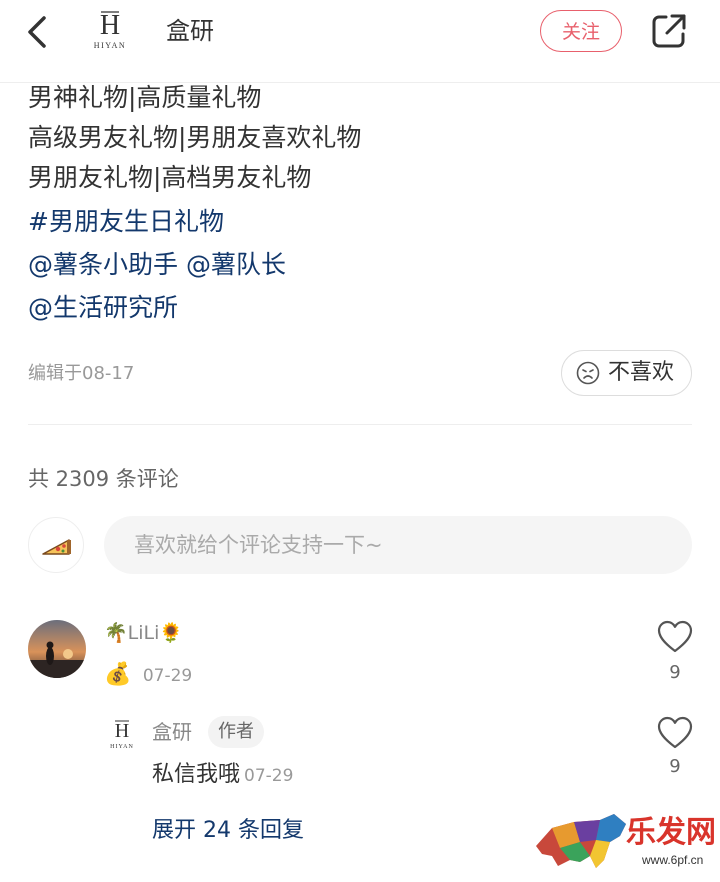 The height and width of the screenshot is (882, 720). What do you see at coordinates (103, 479) in the screenshot?
I see `comment-count: 共 2309 条评论` at bounding box center [103, 479].